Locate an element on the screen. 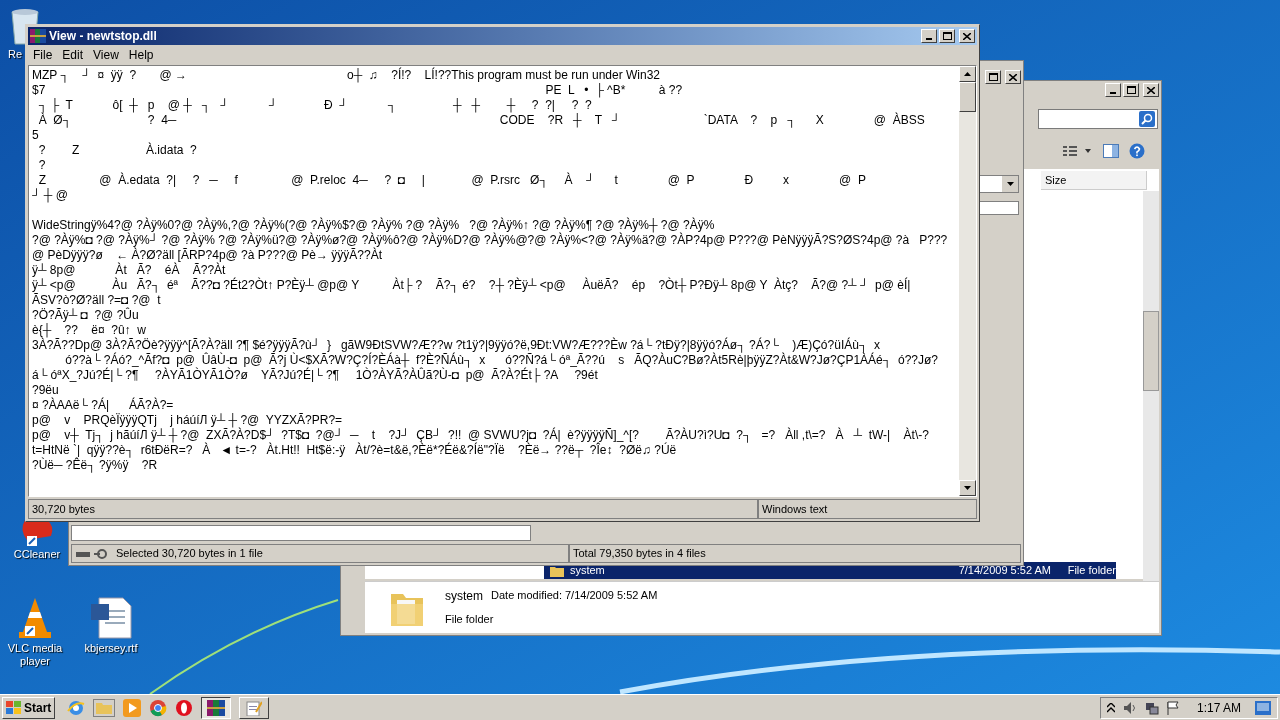 This screenshot has height=720, width=1280. flag-icon is located at coordinates (1172, 707).